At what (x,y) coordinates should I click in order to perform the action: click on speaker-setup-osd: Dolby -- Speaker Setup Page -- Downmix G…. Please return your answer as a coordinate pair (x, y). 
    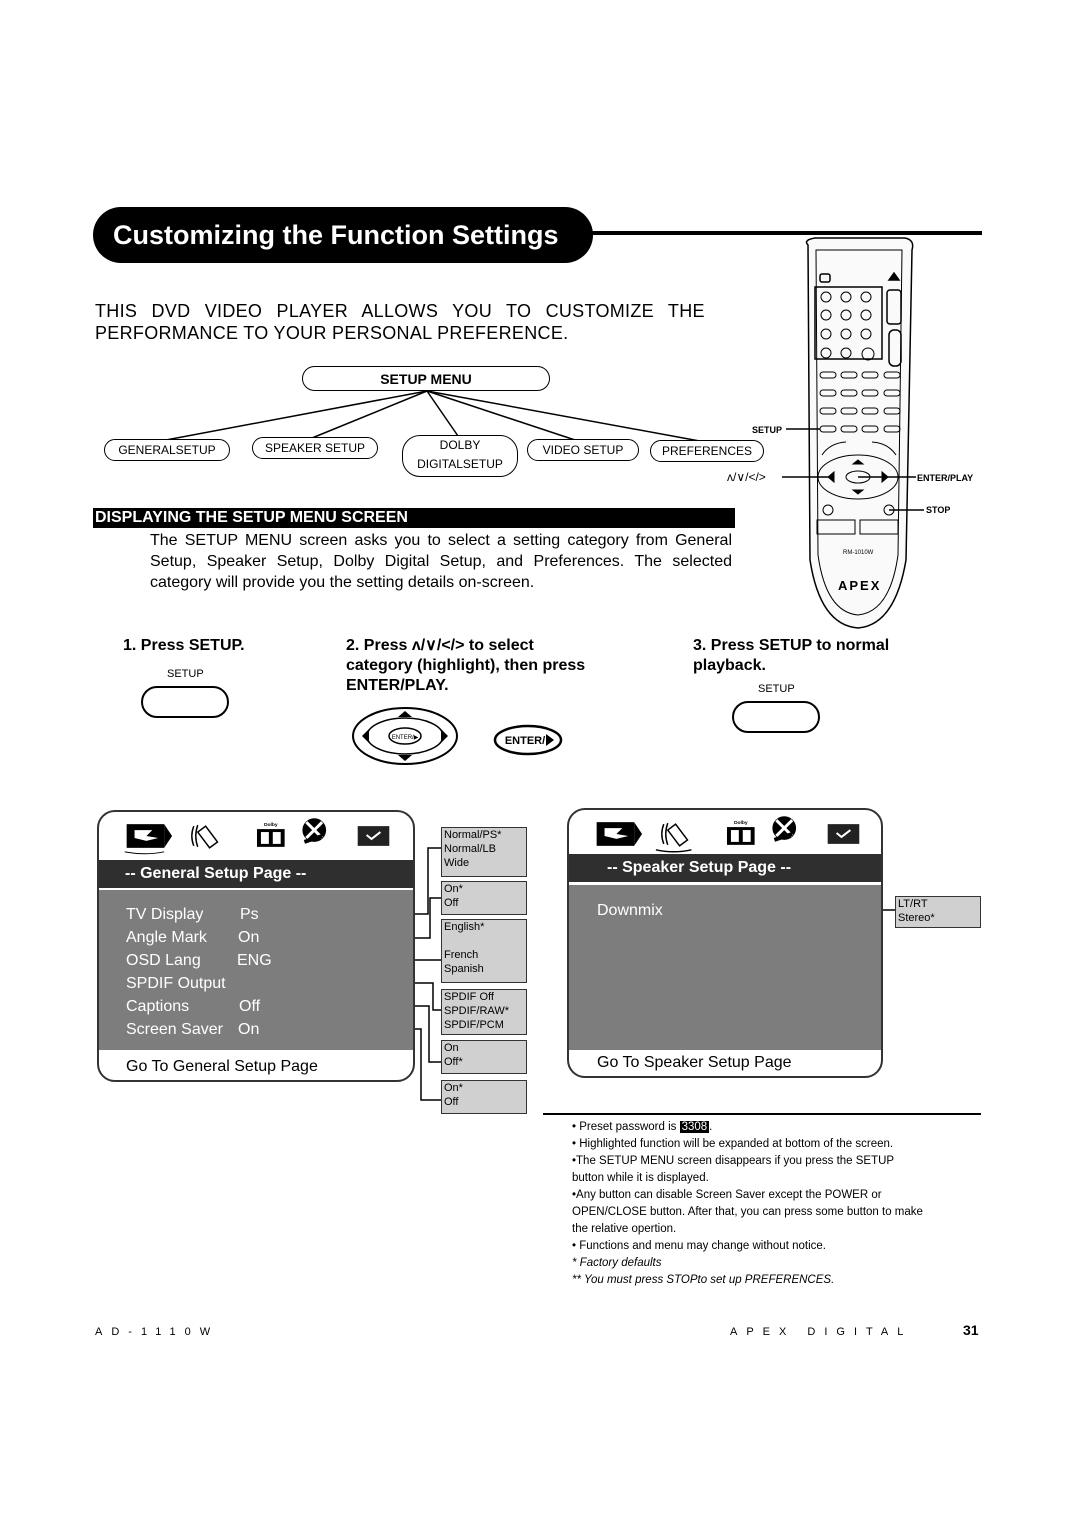
    Looking at the image, I should click on (725, 943).